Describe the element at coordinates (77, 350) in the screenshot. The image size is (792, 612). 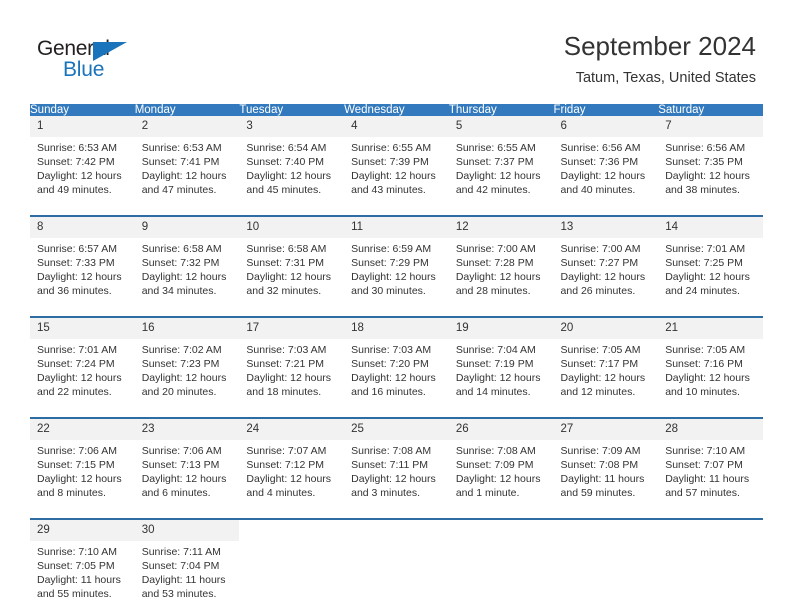
I see `sunrise-text: Sunrise: 7:01 AM` at that location.